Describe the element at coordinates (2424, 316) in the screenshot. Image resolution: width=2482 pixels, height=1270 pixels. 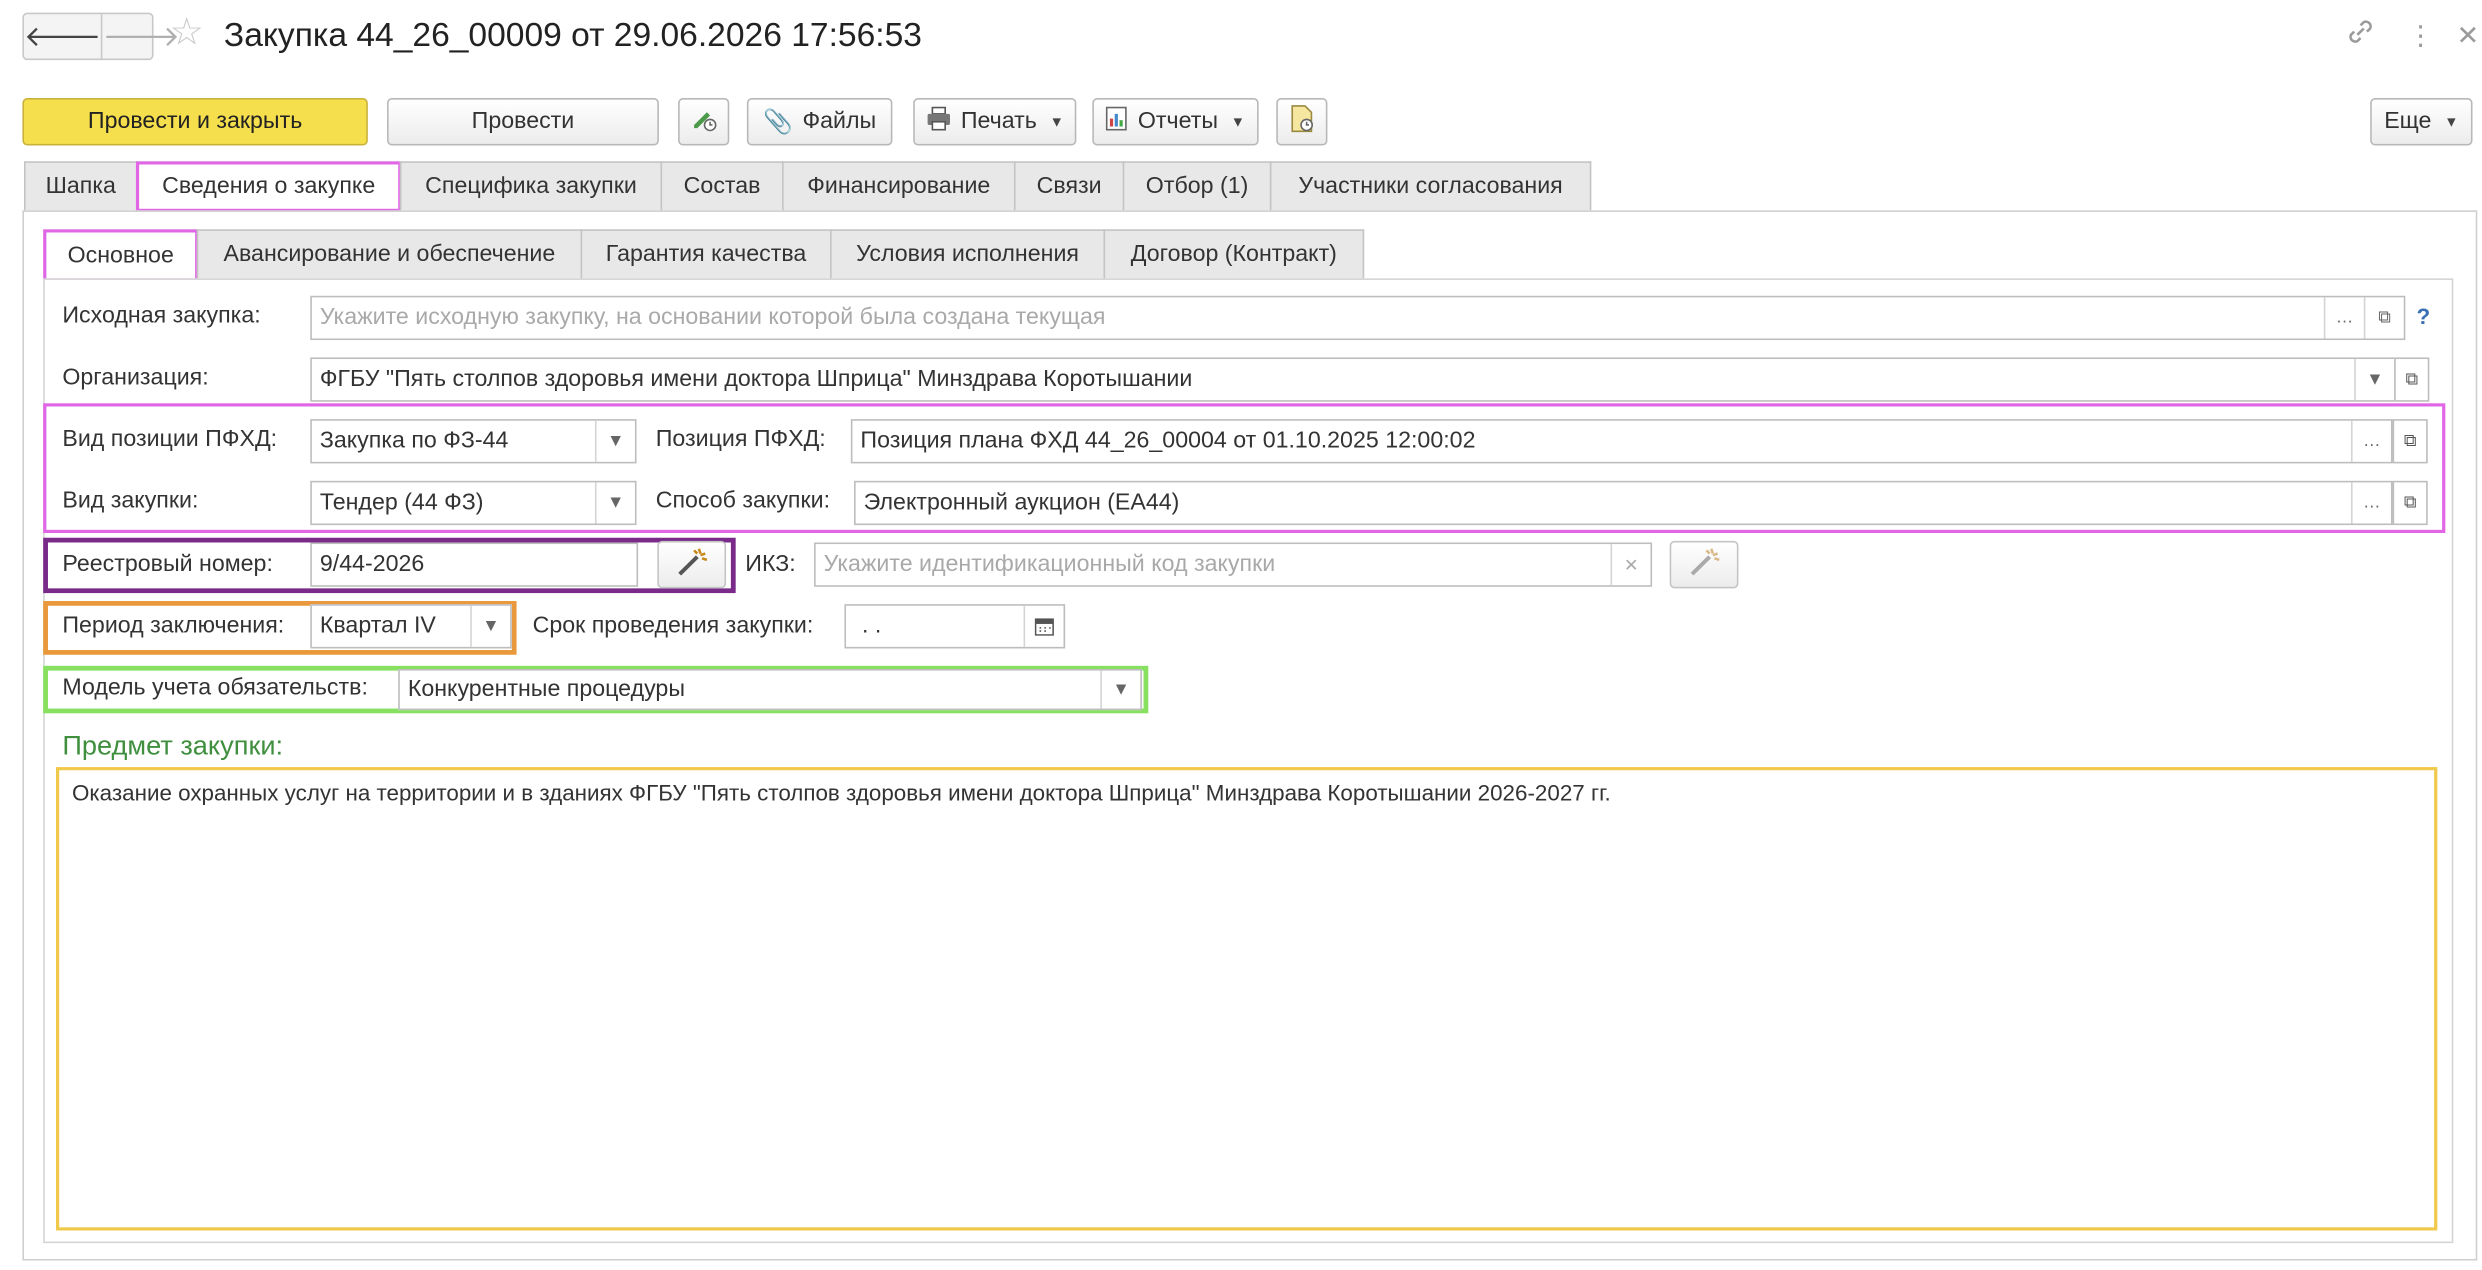
I see `help-icon: ?` at that location.